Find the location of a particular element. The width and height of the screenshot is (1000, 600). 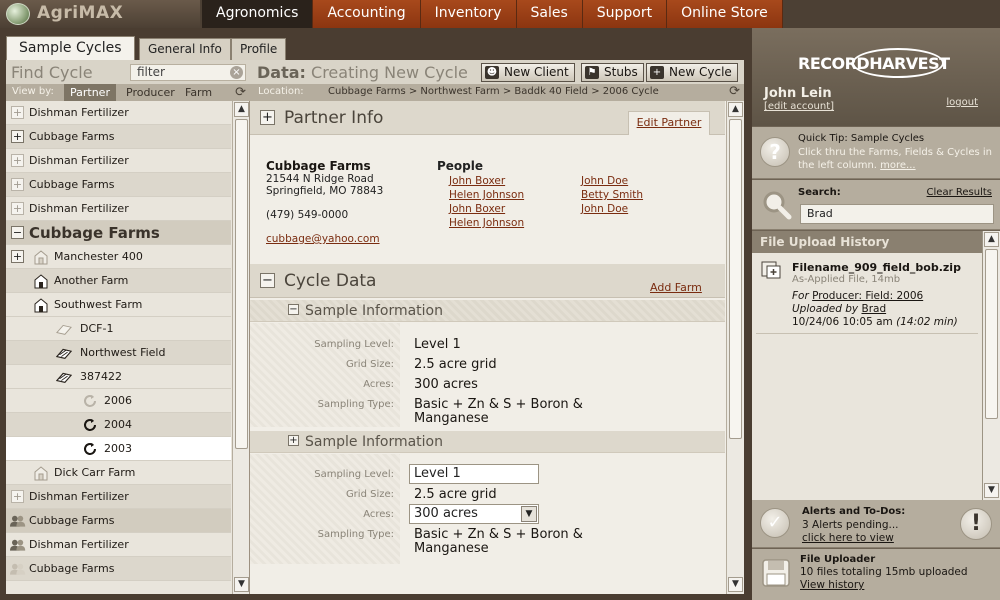

tree-row: Another Farm is located at coordinates (118, 281).